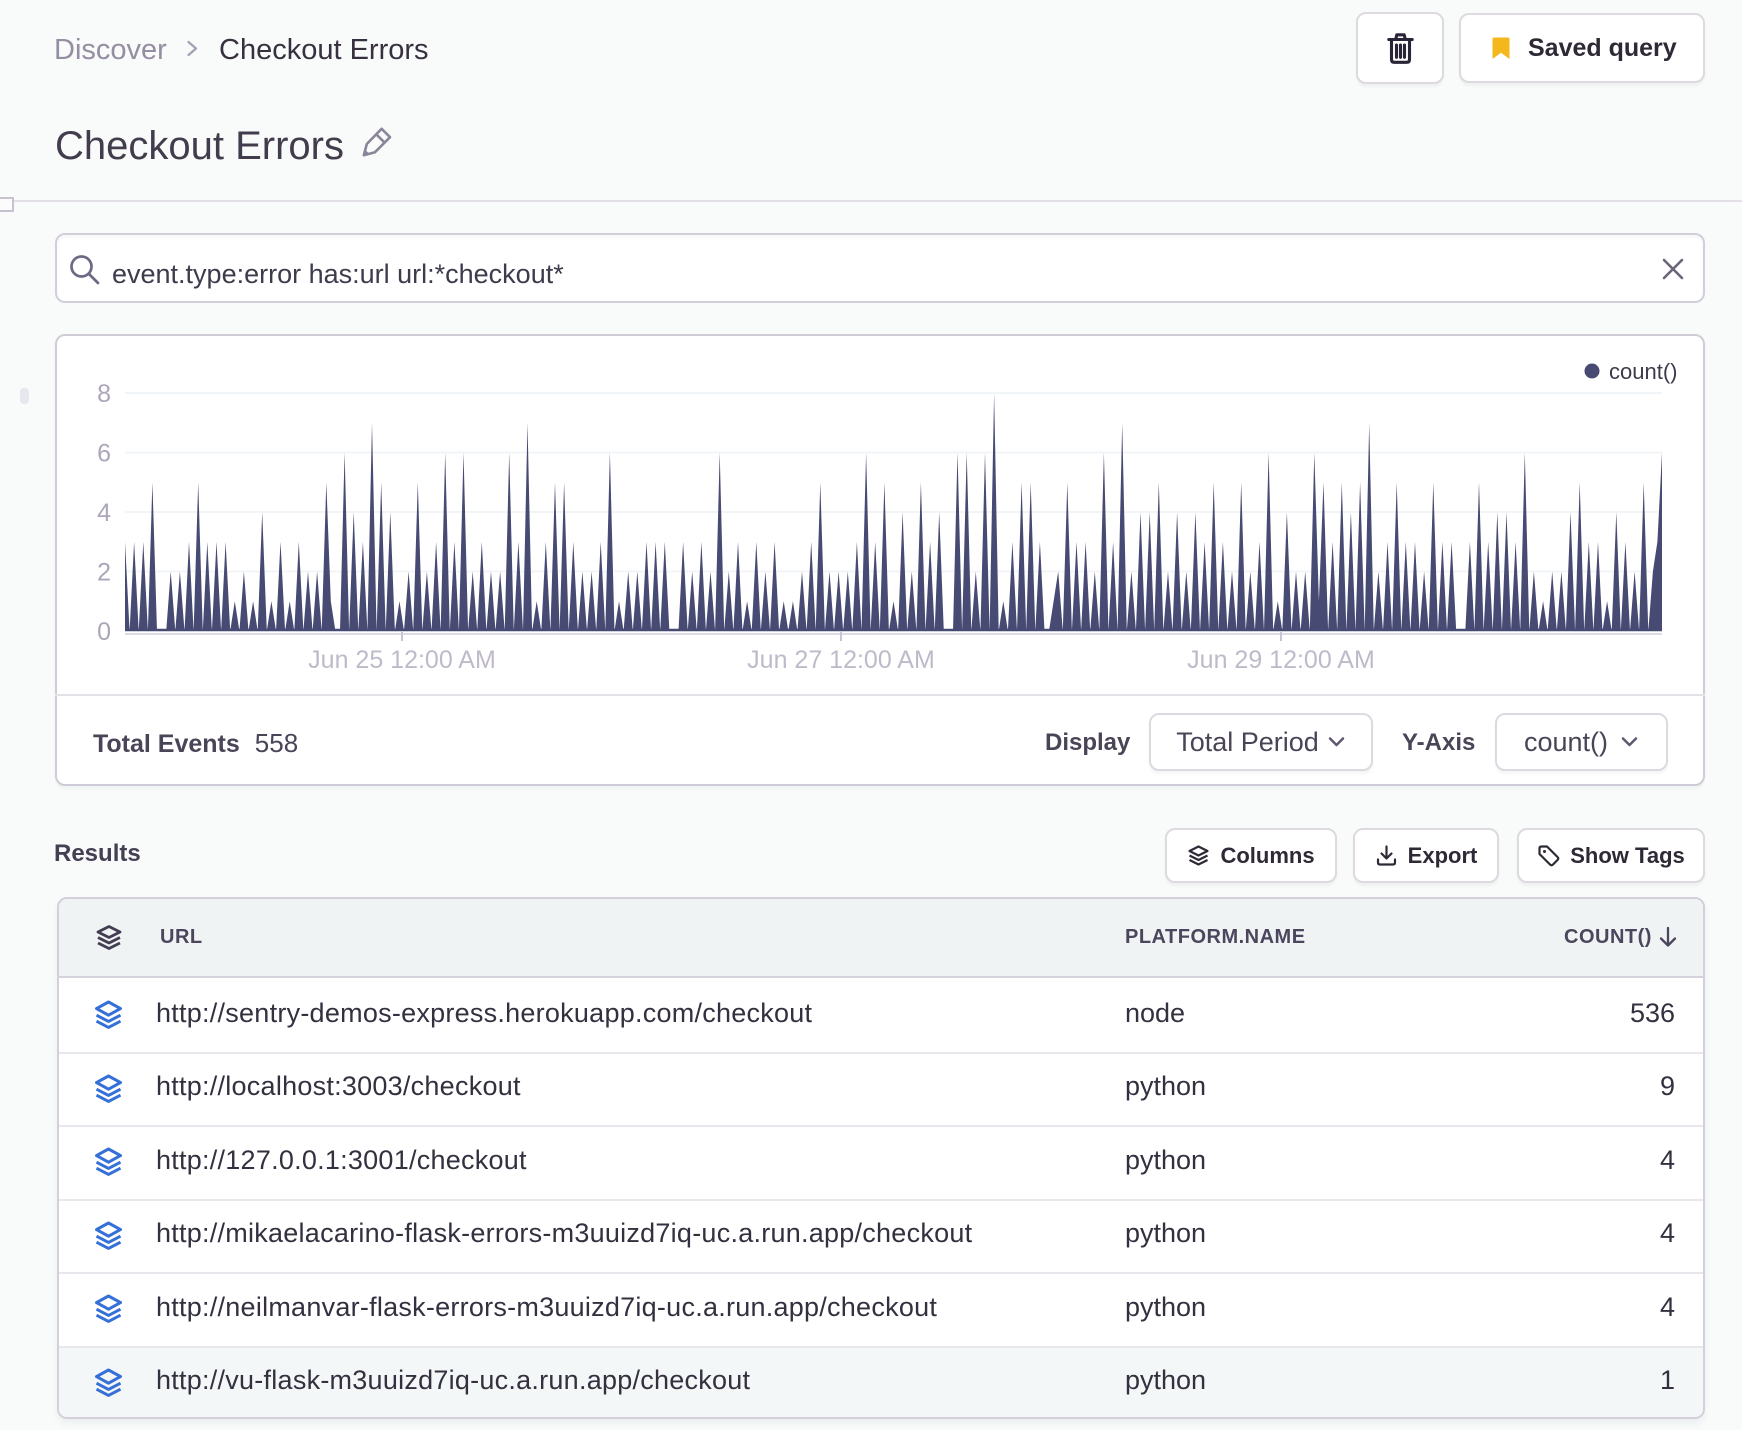  I want to click on svg-text: Jun 27 12:00 AM, so click(841, 660).